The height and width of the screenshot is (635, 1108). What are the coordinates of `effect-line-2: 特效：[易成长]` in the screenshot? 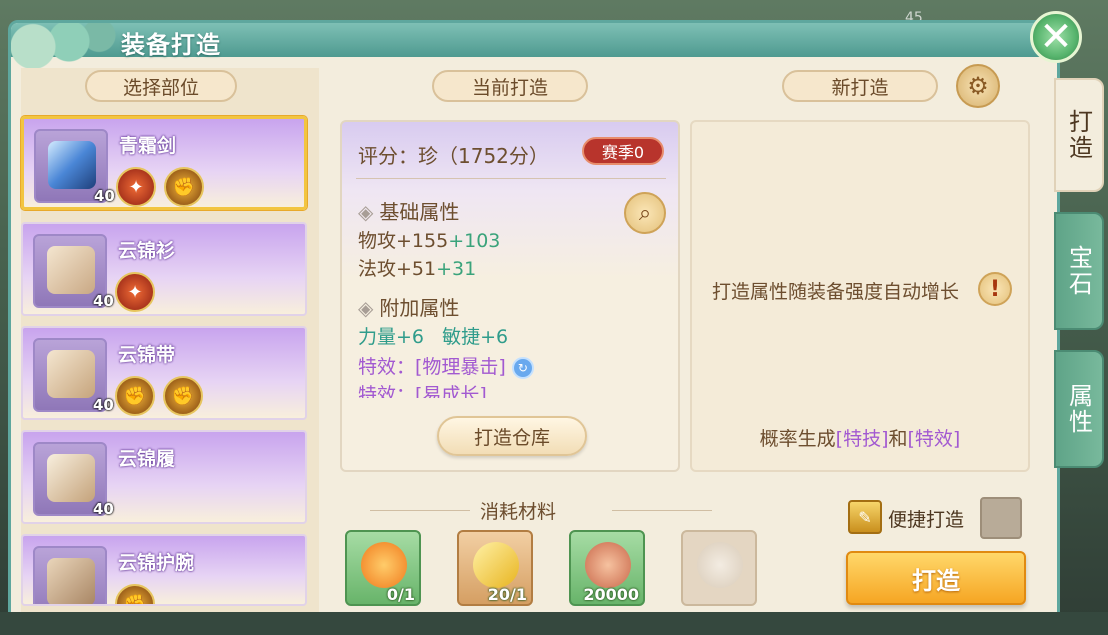 It's located at (422, 391).